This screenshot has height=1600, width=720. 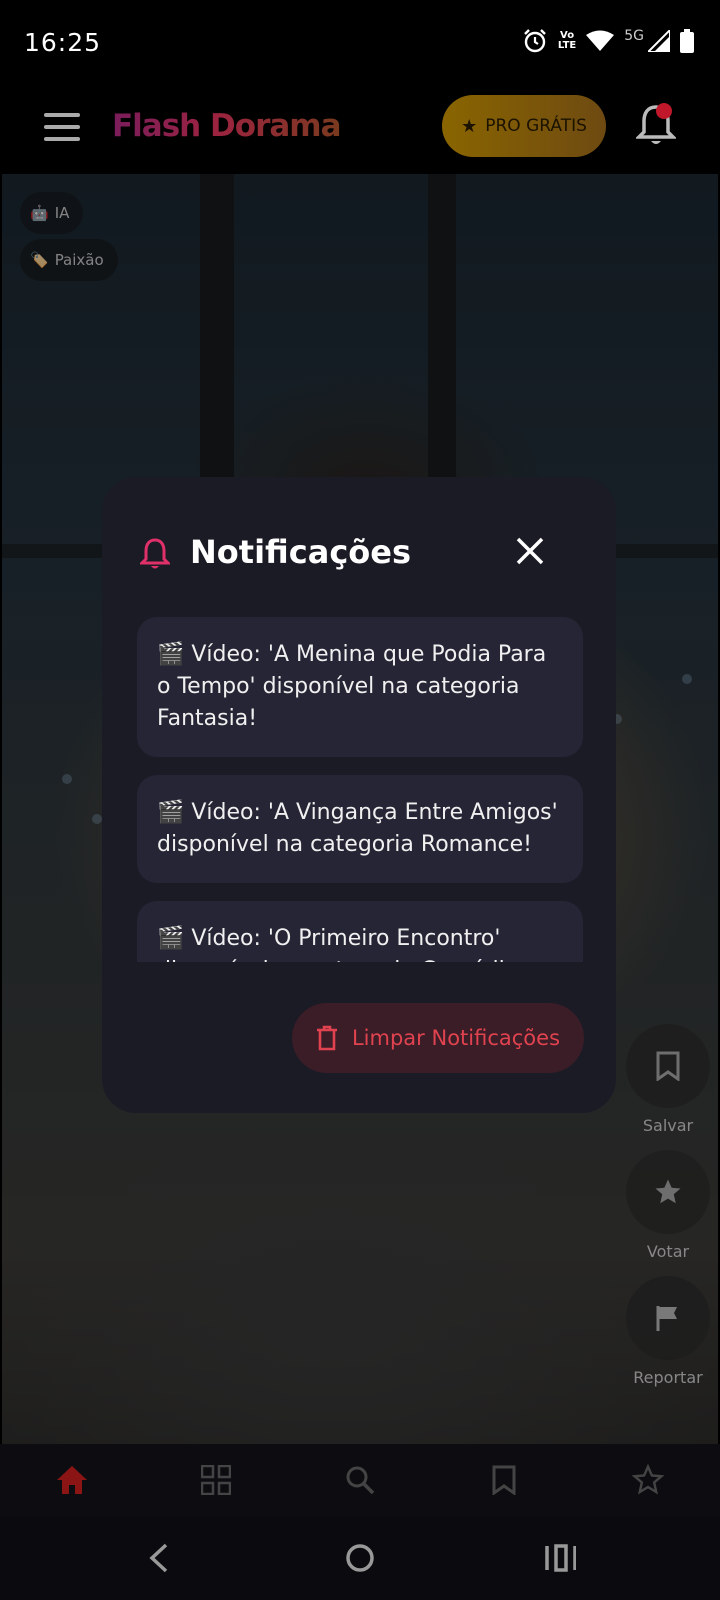 I want to click on pro-button: ★ PRO GRÁTIS, so click(x=524, y=126).